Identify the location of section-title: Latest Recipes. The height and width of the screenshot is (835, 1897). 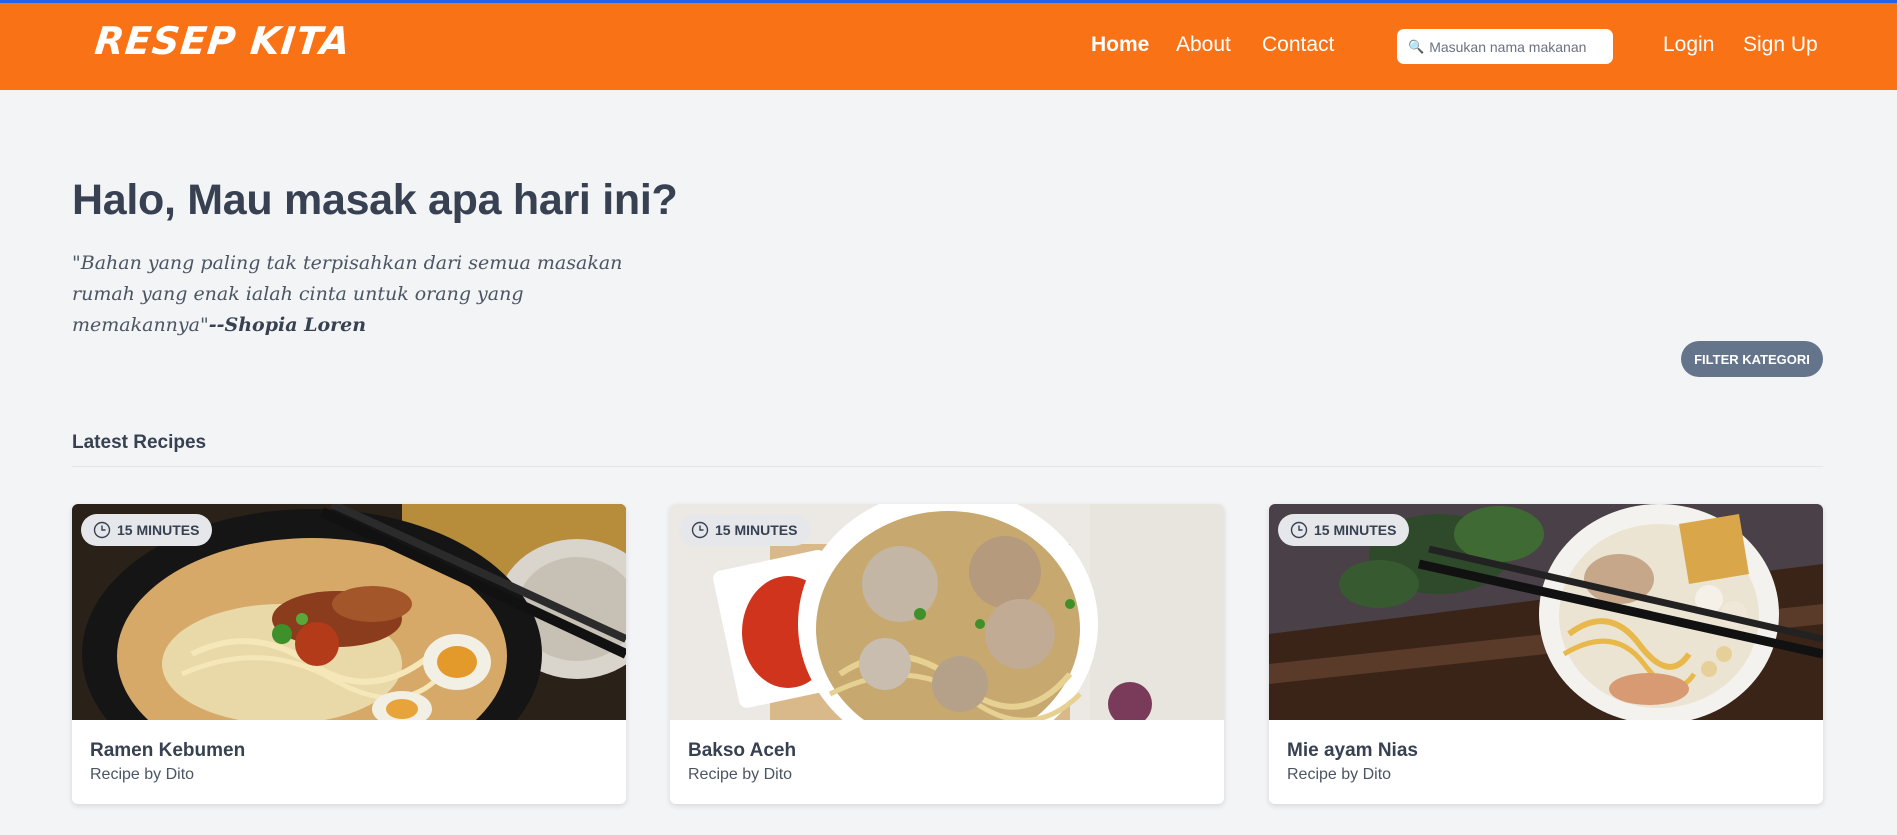
(139, 442).